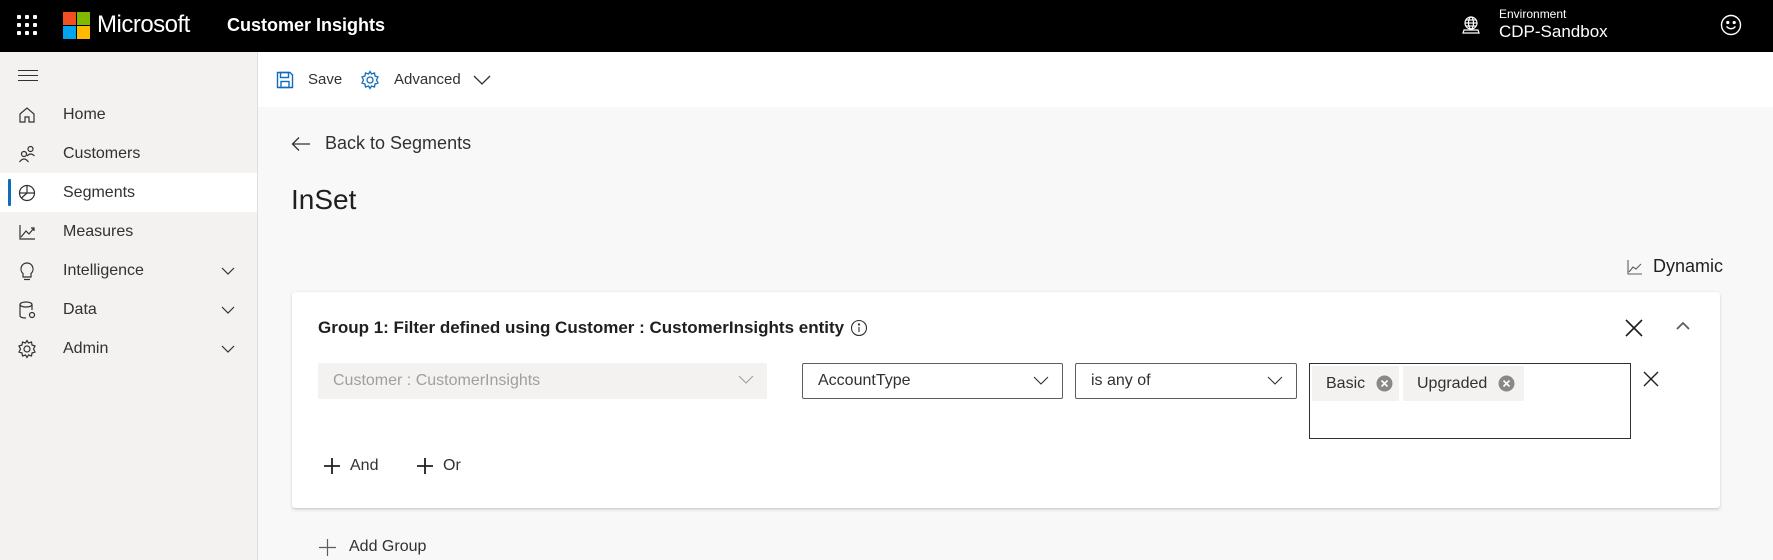 This screenshot has height=560, width=1773. I want to click on hamburger-menu-icon, so click(28, 77).